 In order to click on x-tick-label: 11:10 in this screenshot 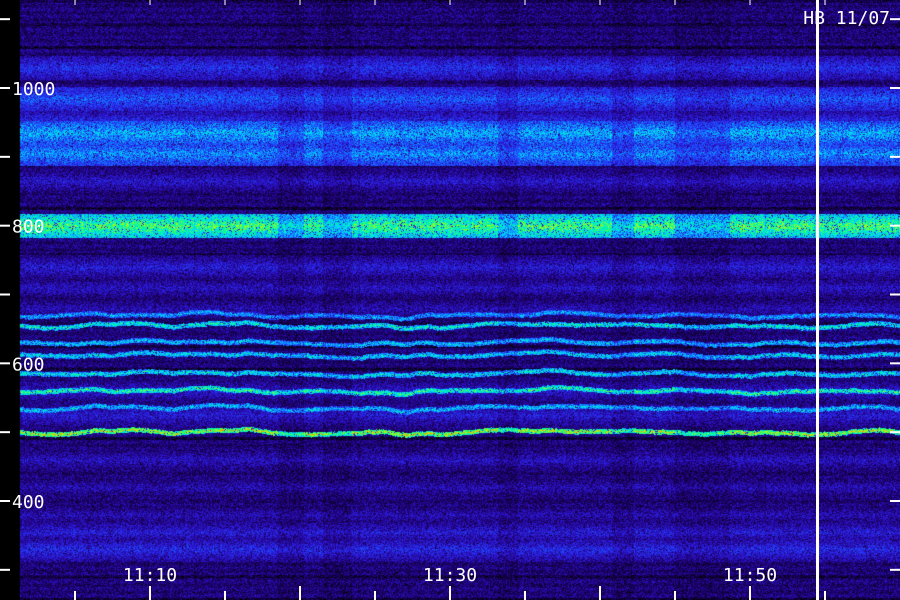, I will do `click(150, 575)`.